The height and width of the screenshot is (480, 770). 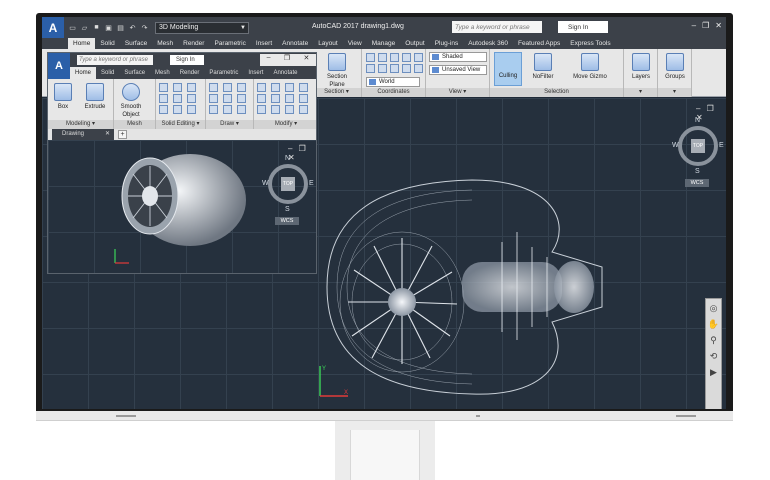 What do you see at coordinates (508, 69) in the screenshot?
I see `culling-button: Culling` at bounding box center [508, 69].